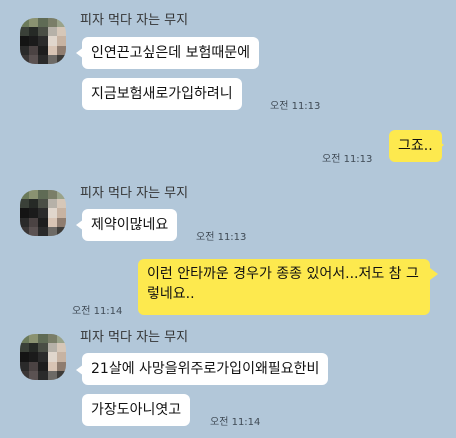 Image resolution: width=456 pixels, height=438 pixels. I want to click on message-bubble: 가장도아니엿고, so click(136, 410).